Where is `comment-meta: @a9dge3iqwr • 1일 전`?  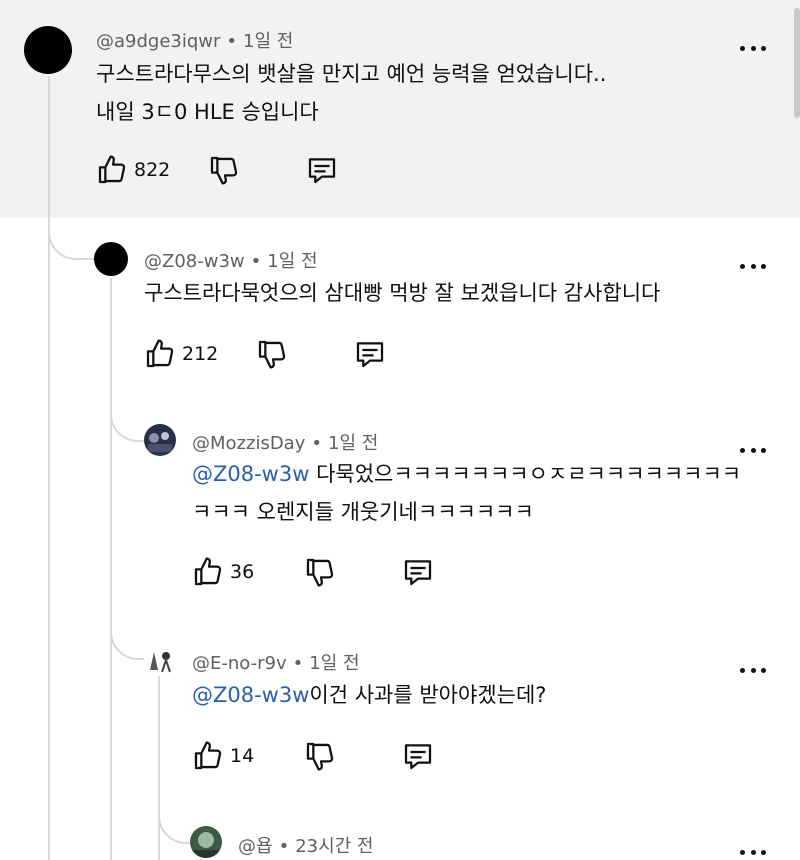
comment-meta: @a9dge3iqwr • 1일 전 is located at coordinates (195, 41).